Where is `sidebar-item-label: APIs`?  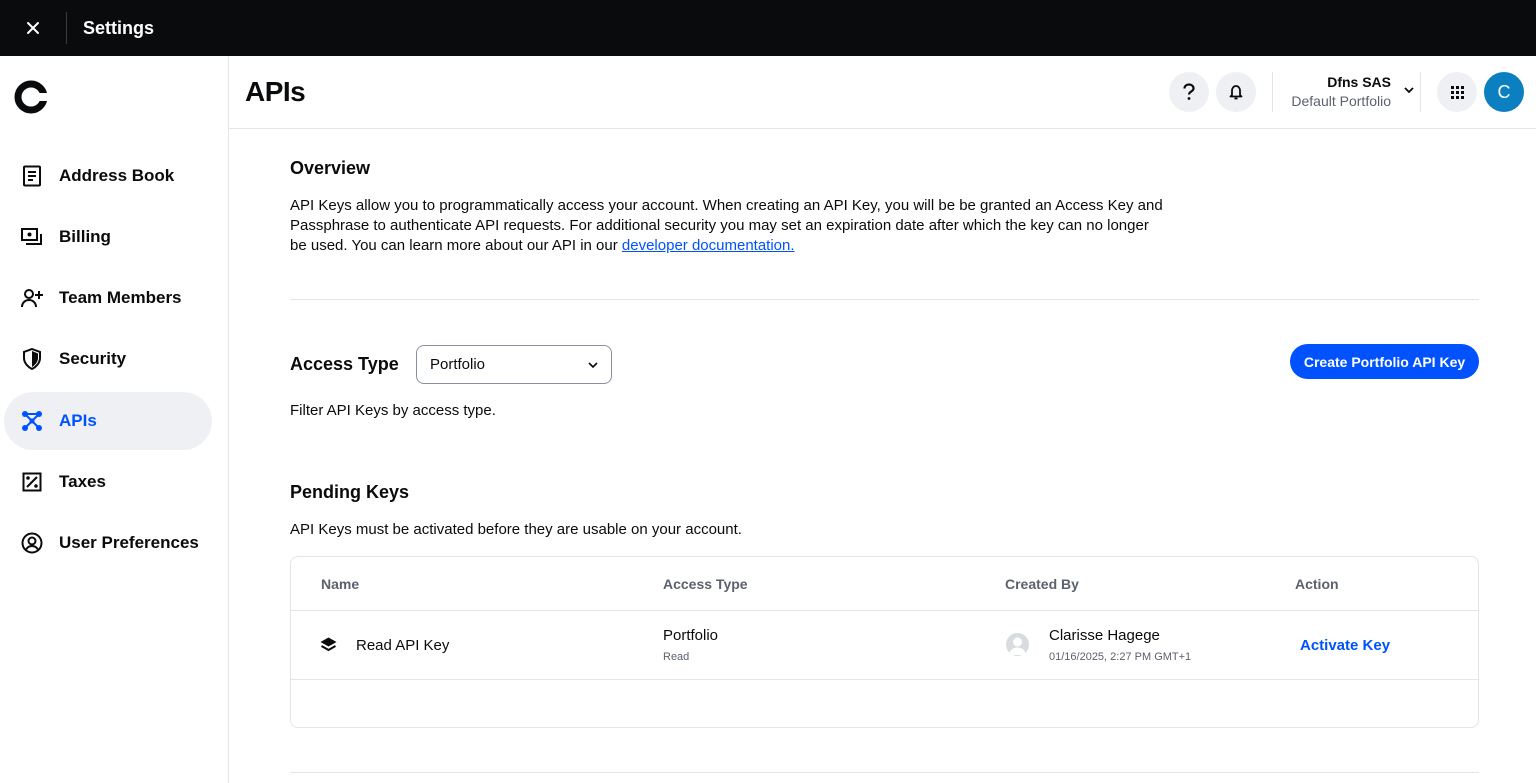
sidebar-item-label: APIs is located at coordinates (78, 420).